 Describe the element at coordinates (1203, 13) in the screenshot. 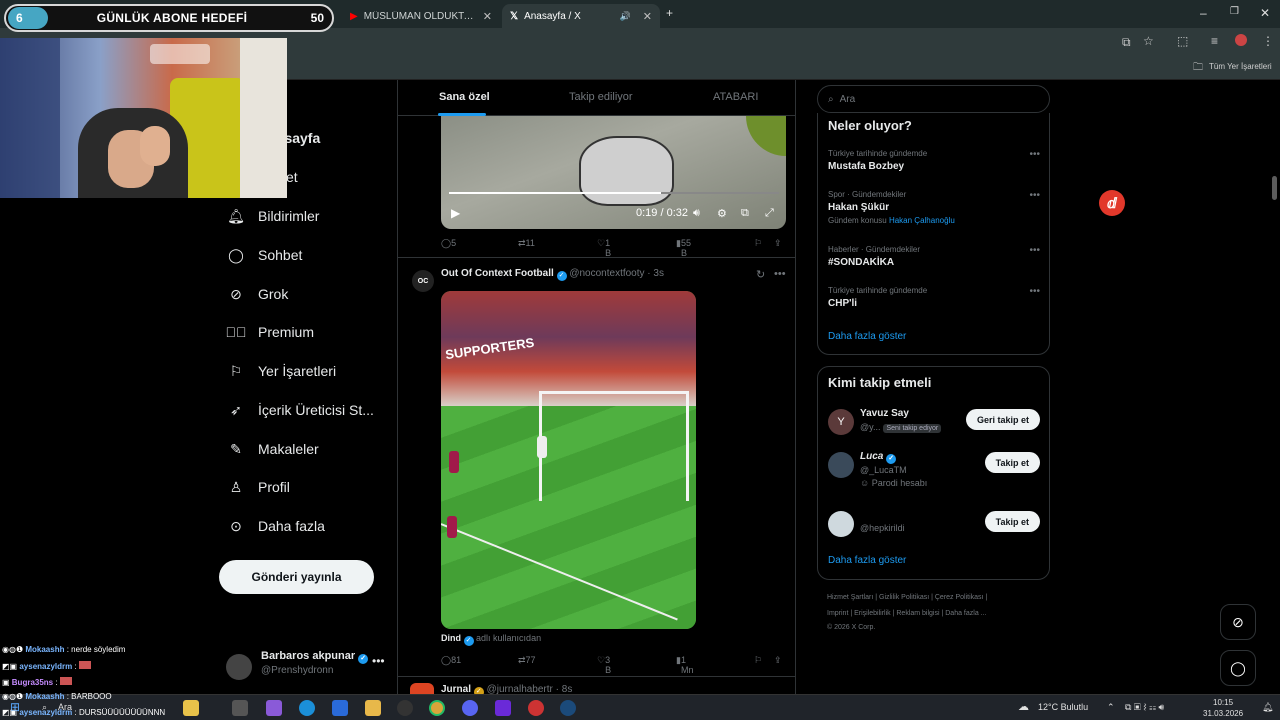

I see `minimize-icon: –` at that location.